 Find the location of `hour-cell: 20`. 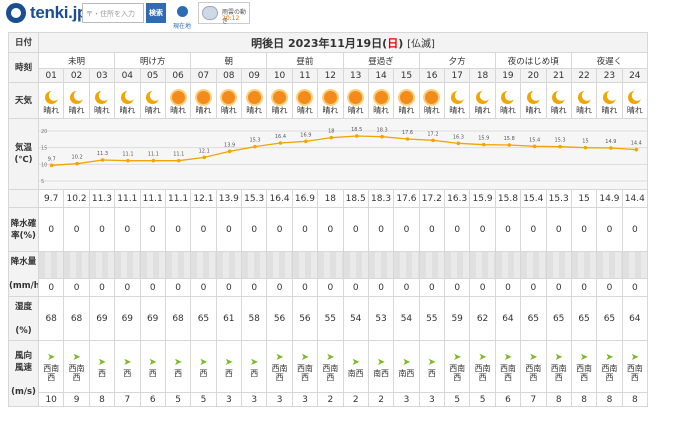

hour-cell: 20 is located at coordinates (533, 75).